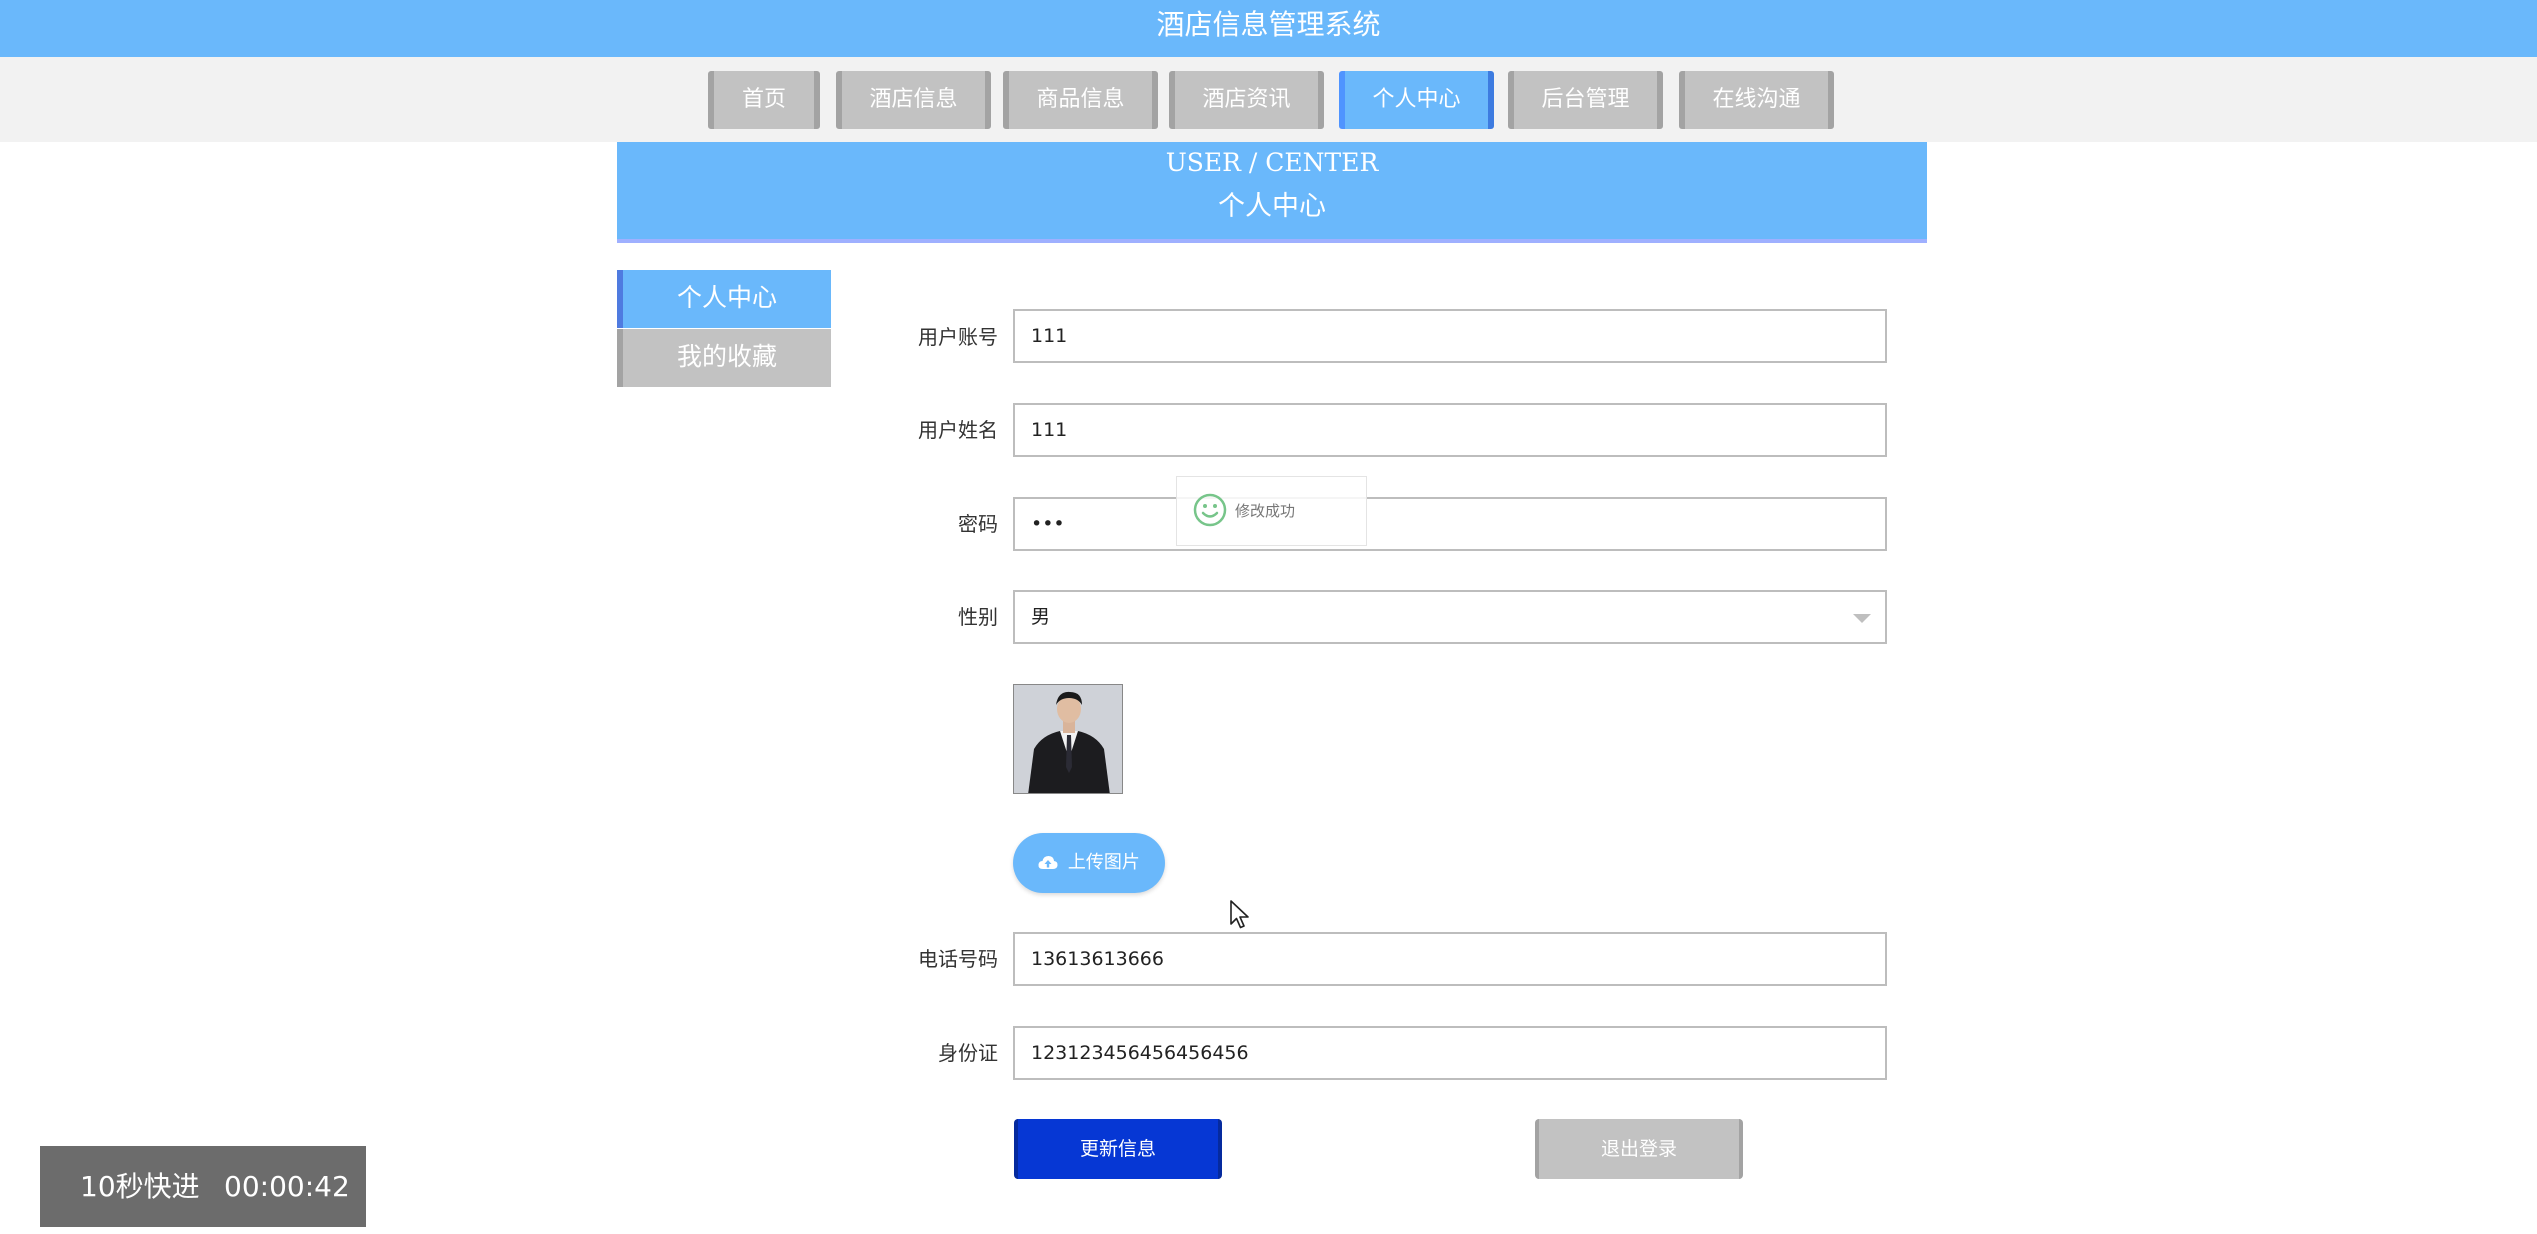 This screenshot has width=2537, height=1234. What do you see at coordinates (1450, 1053) in the screenshot?
I see `id-card-field: 123123456456456456` at bounding box center [1450, 1053].